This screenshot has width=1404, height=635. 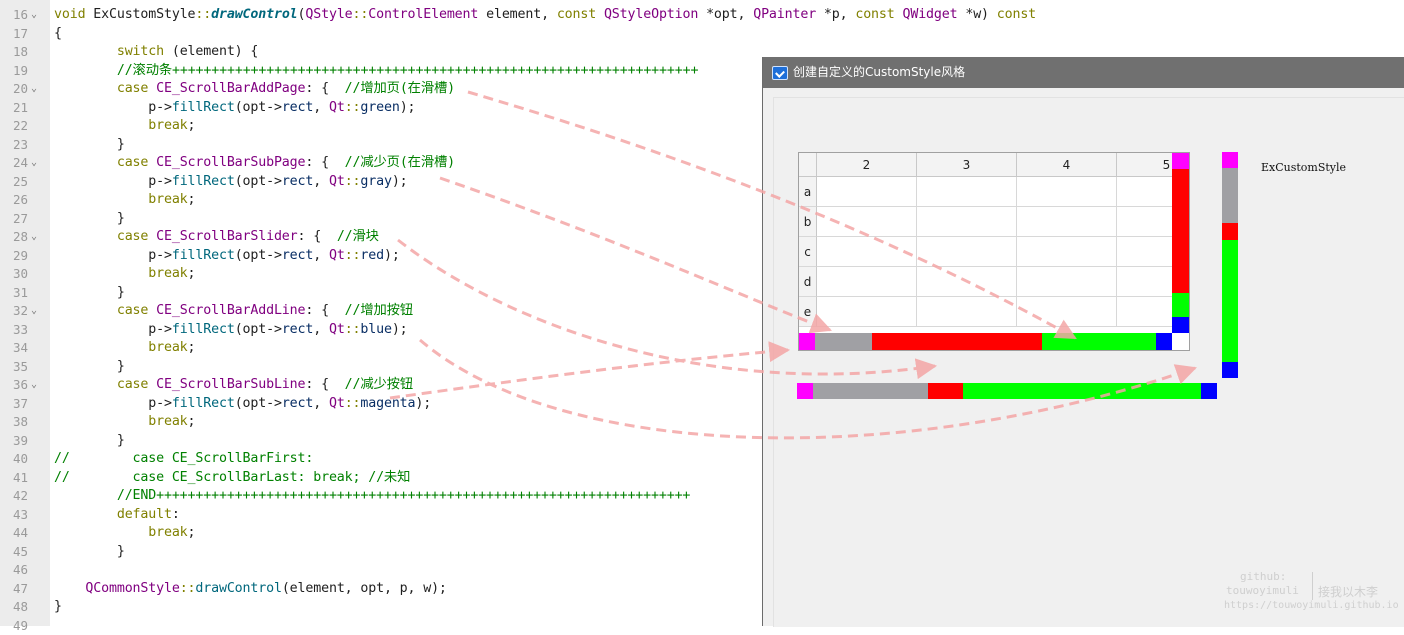 What do you see at coordinates (380, 126) in the screenshot?
I see `code-line: 22 break;` at bounding box center [380, 126].